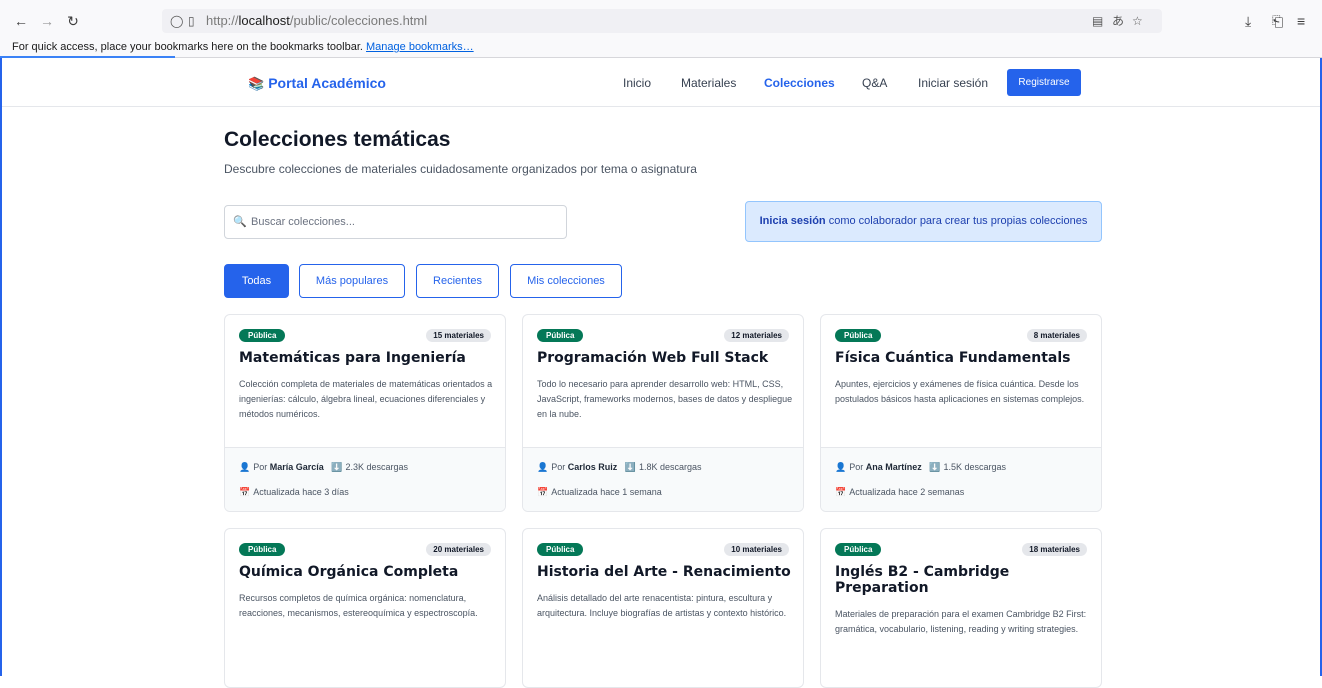 This screenshot has width=1322, height=688. What do you see at coordinates (337, 139) in the screenshot?
I see `page-title: Colecciones temáticas` at bounding box center [337, 139].